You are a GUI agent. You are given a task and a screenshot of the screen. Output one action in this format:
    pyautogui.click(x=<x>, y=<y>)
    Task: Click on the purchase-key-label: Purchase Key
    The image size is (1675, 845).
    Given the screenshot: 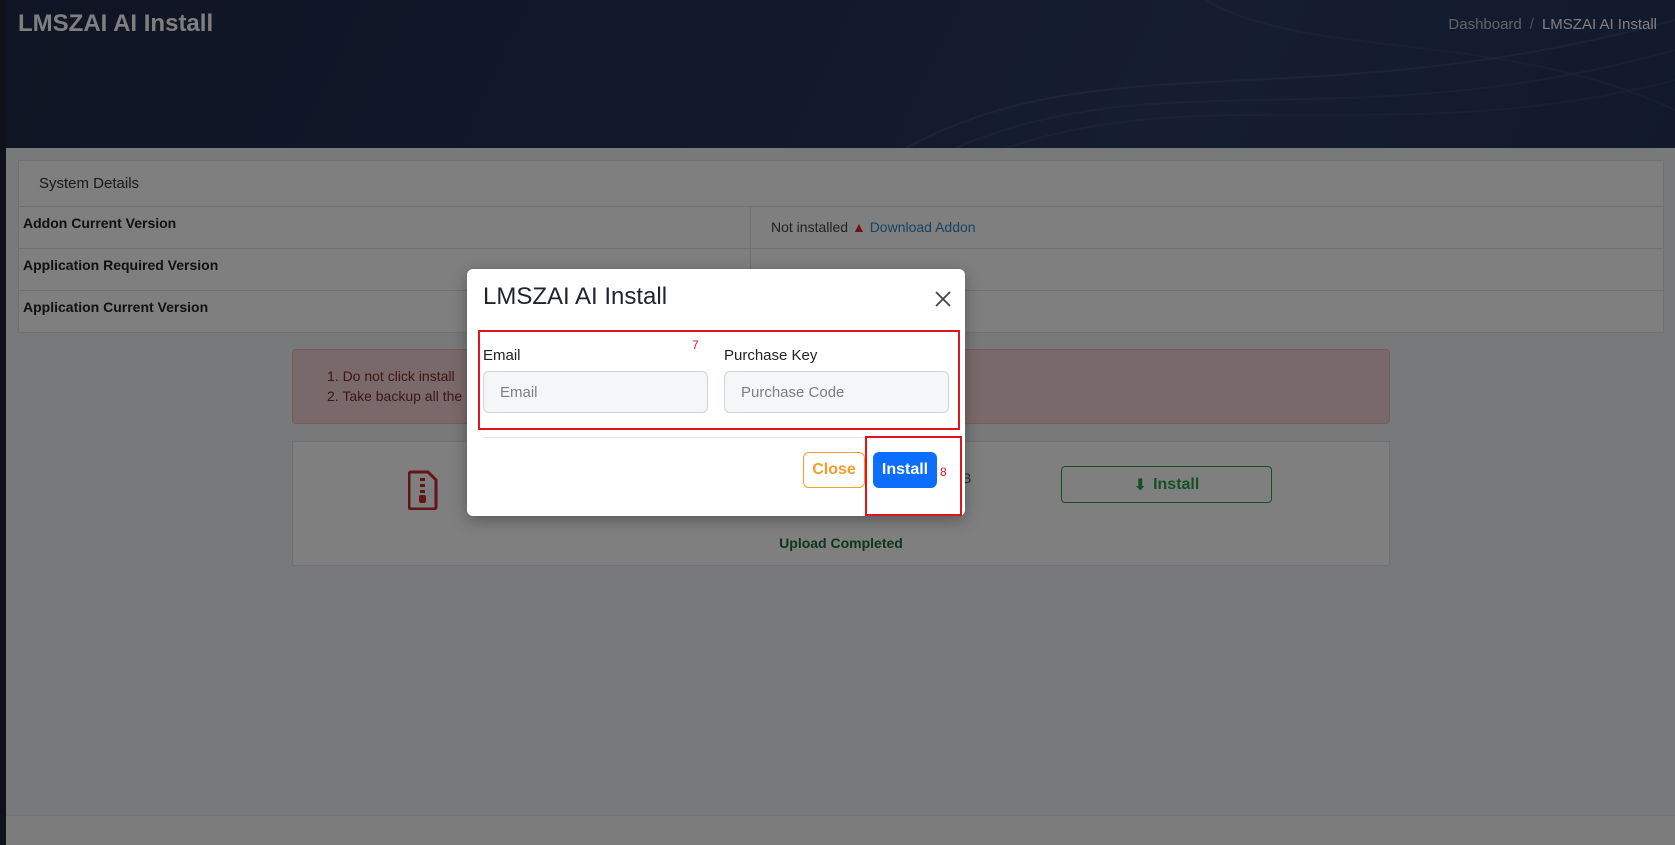 What is the action you would take?
    pyautogui.click(x=771, y=355)
    